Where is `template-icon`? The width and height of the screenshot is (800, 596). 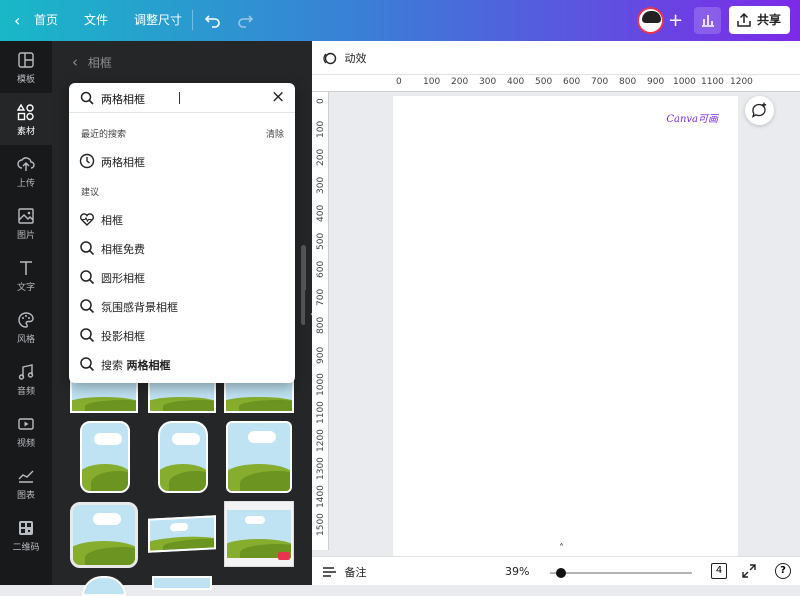 template-icon is located at coordinates (26, 60).